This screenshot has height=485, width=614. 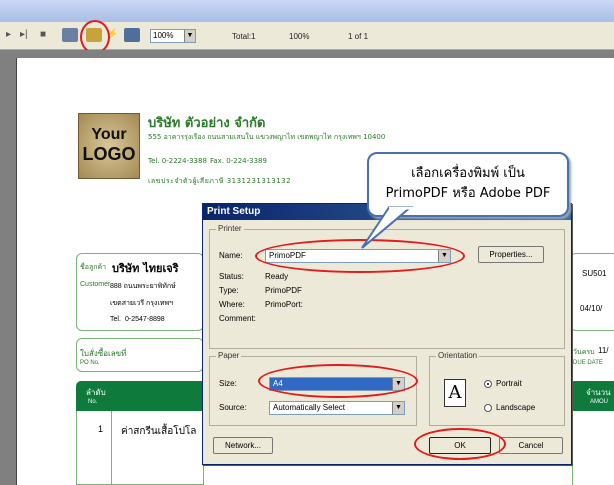 What do you see at coordinates (231, 255) in the screenshot?
I see `name-label: Name:` at bounding box center [231, 255].